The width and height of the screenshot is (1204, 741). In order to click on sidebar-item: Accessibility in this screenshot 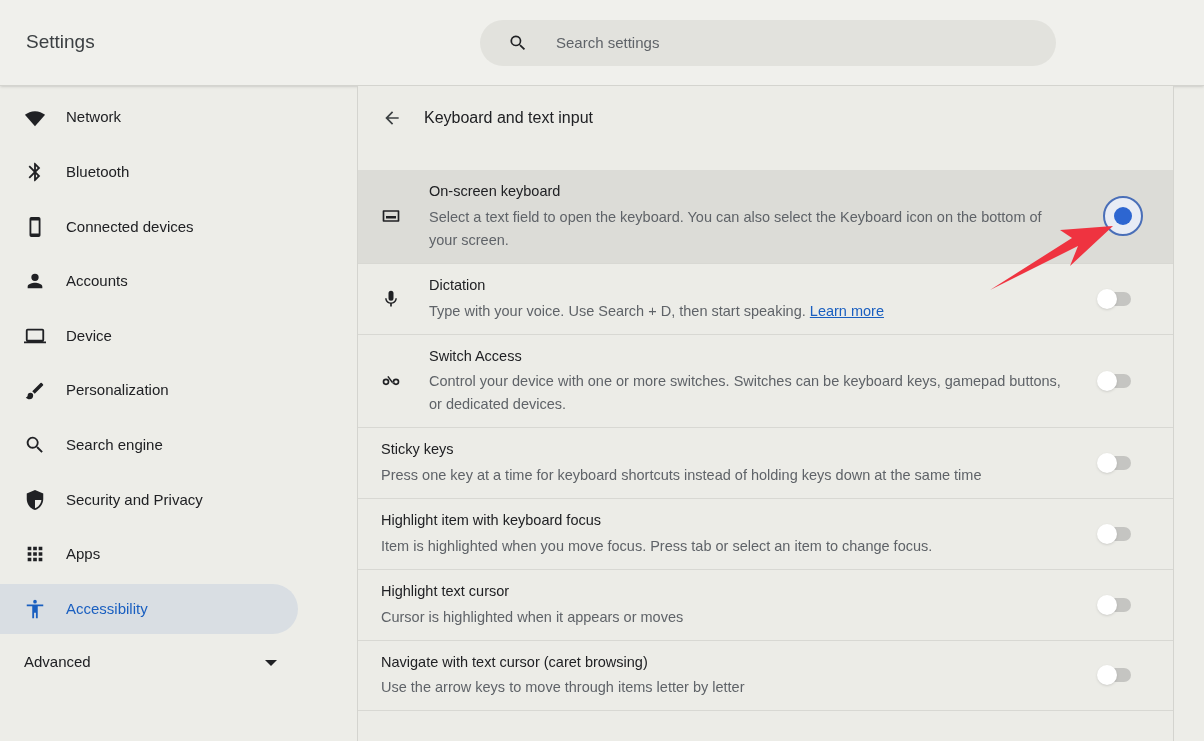, I will do `click(149, 608)`.